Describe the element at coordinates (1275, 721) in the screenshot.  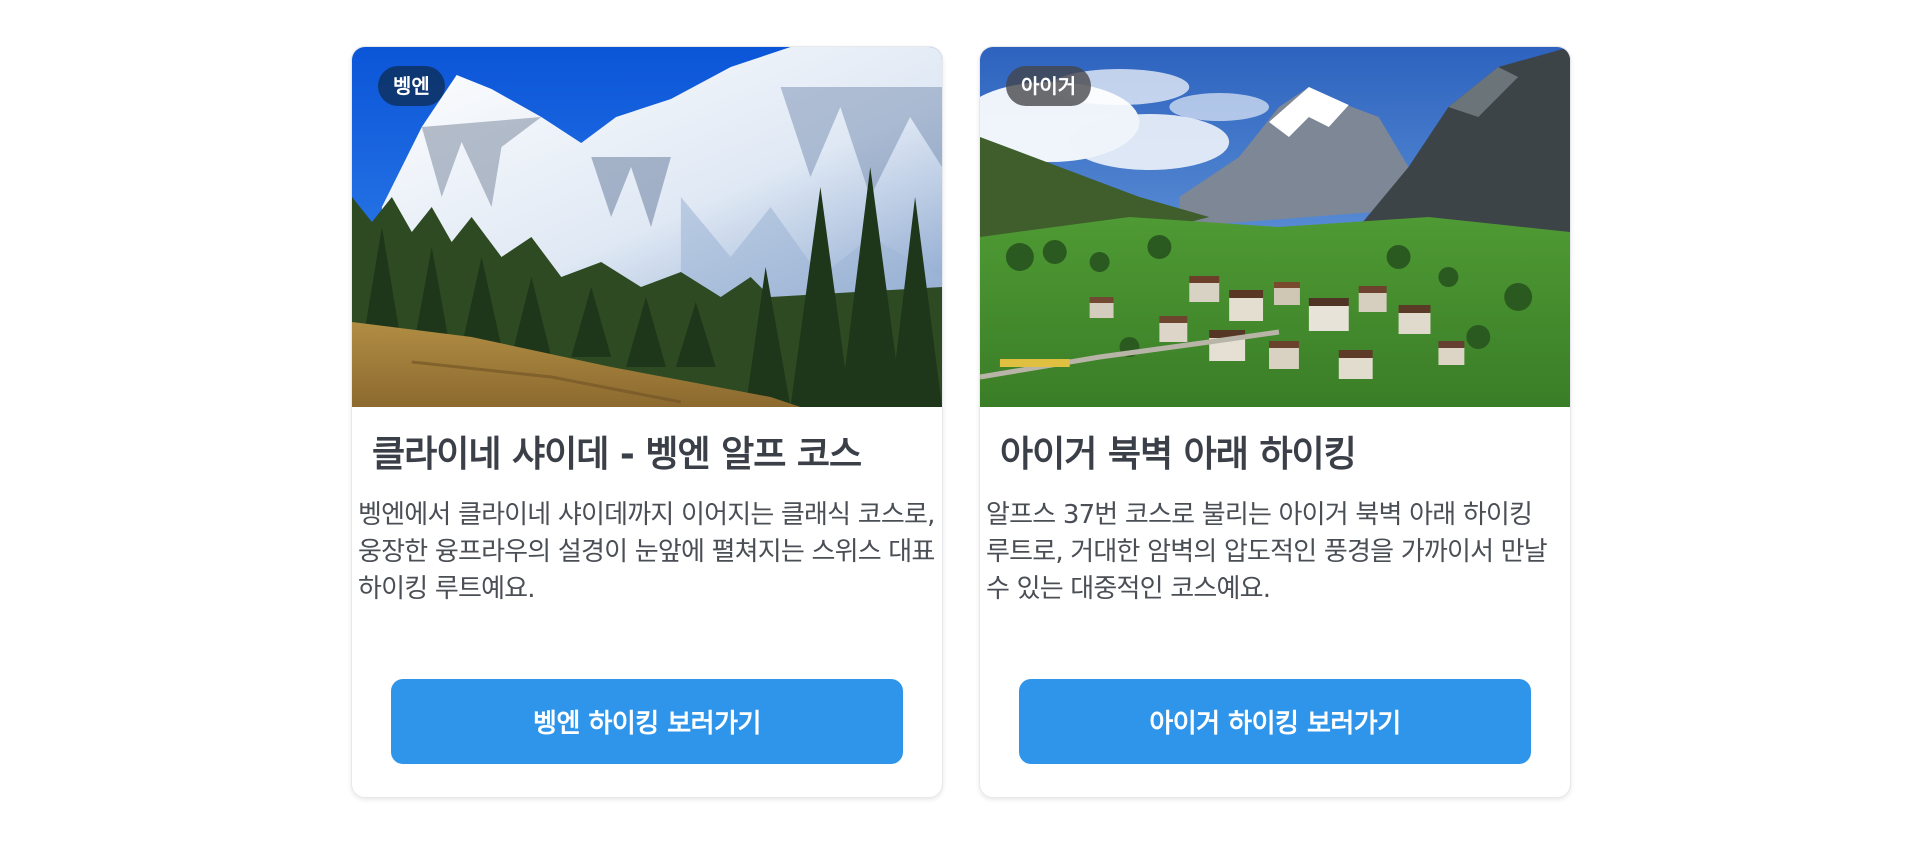
I see `view-eiger-hiking-button: 아이거 하이킹 보러가기` at that location.